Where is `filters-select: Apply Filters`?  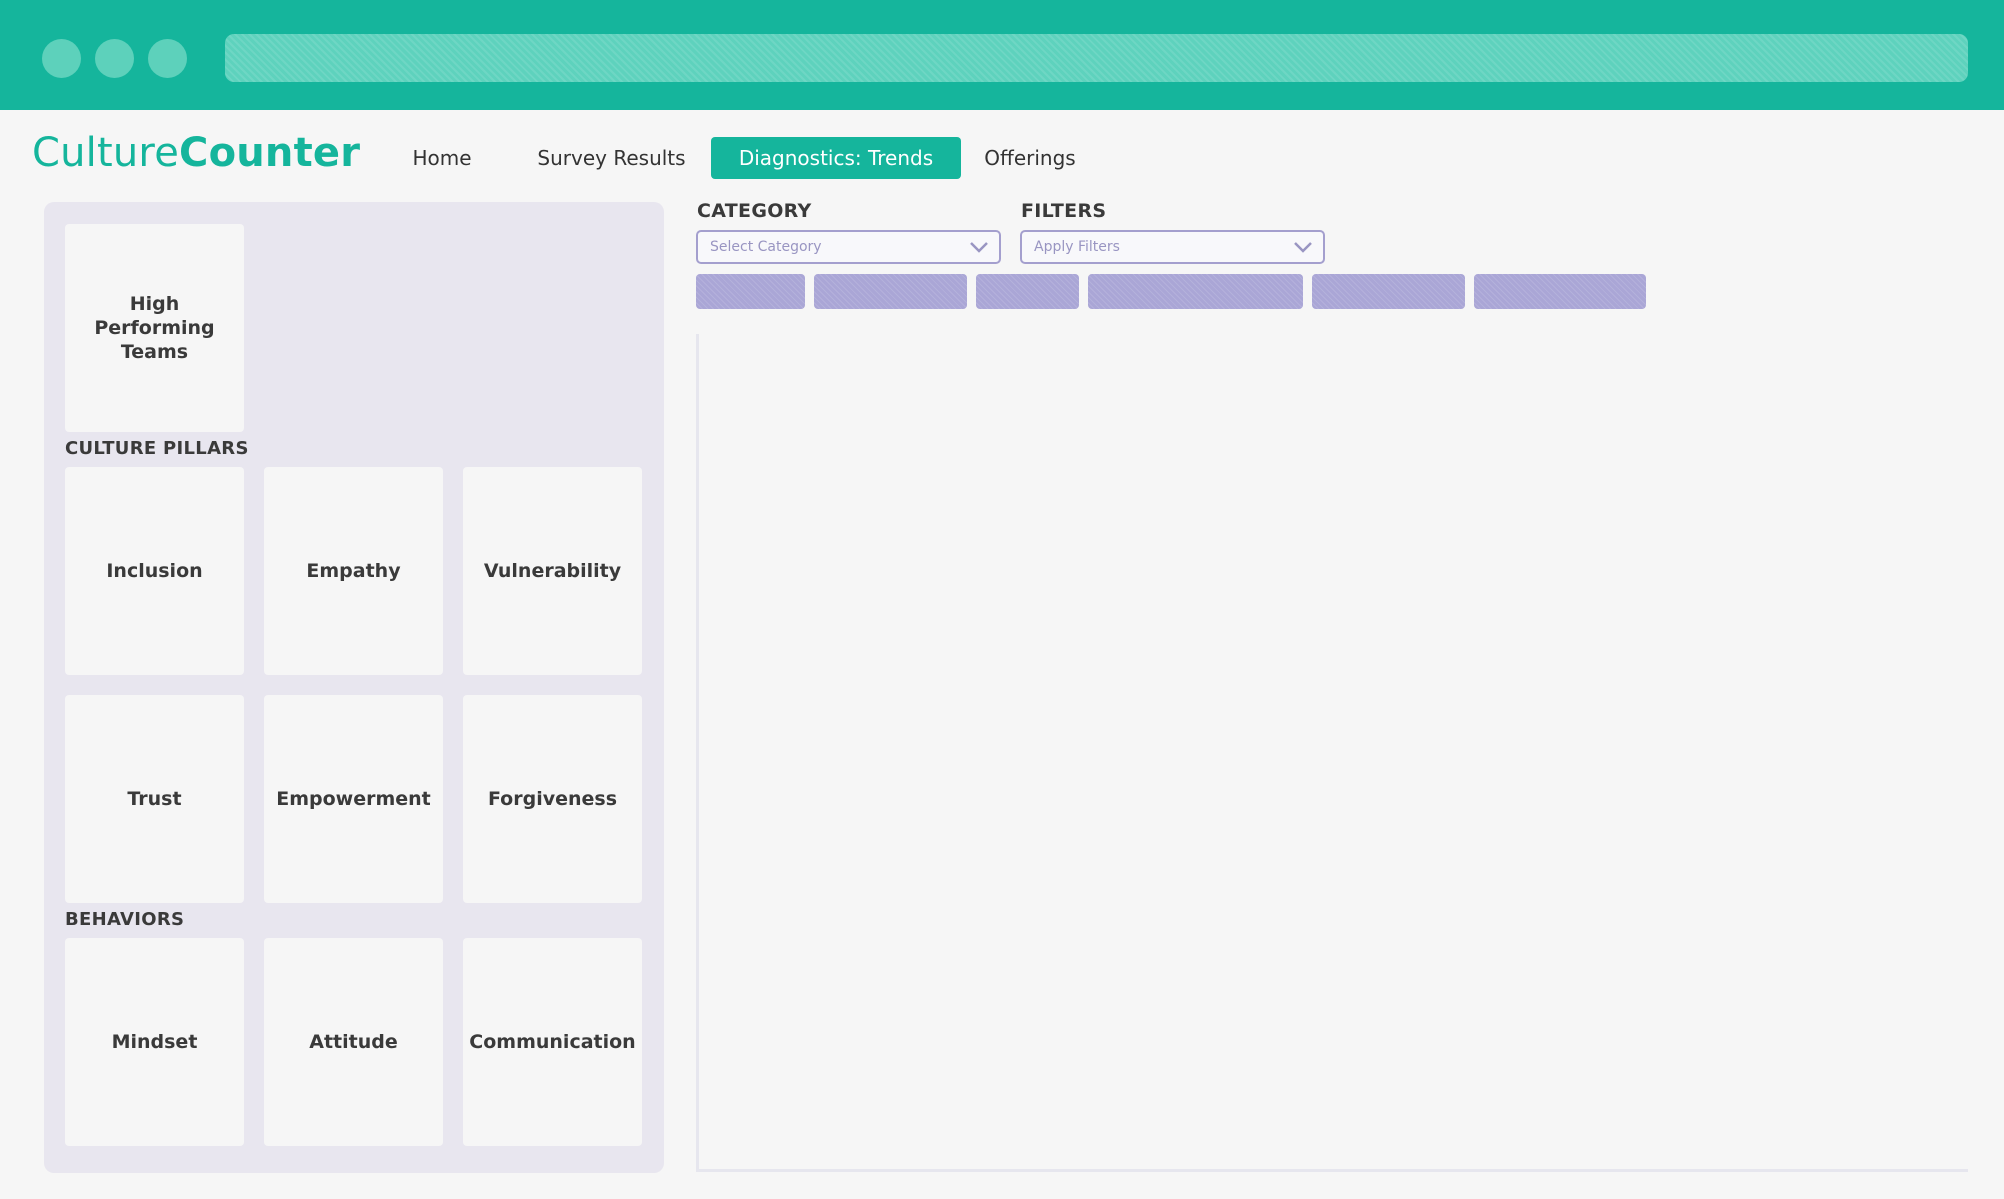
filters-select: Apply Filters is located at coordinates (1172, 247).